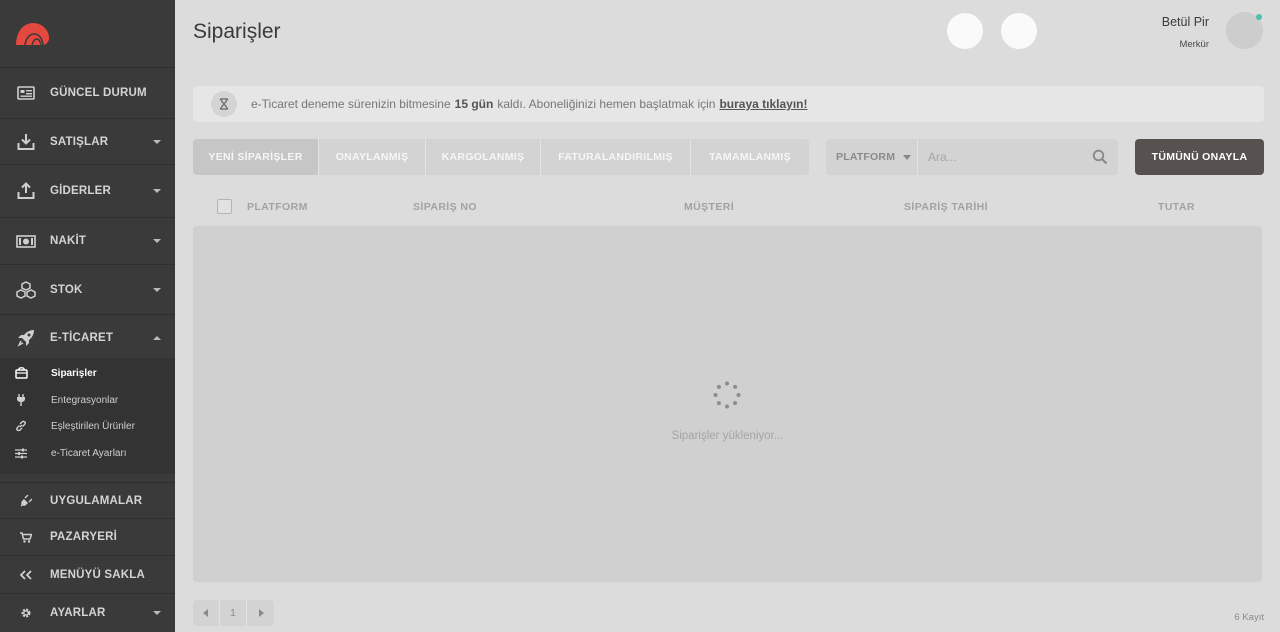 The height and width of the screenshot is (632, 1280). I want to click on prev-page-button, so click(206, 613).